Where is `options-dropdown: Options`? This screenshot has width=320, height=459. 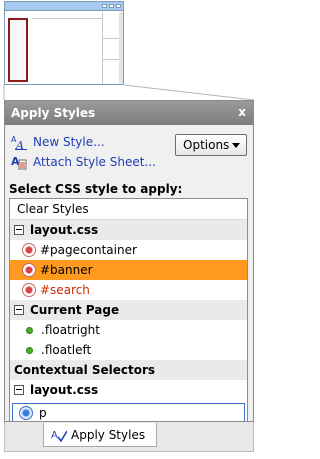 options-dropdown: Options is located at coordinates (211, 145).